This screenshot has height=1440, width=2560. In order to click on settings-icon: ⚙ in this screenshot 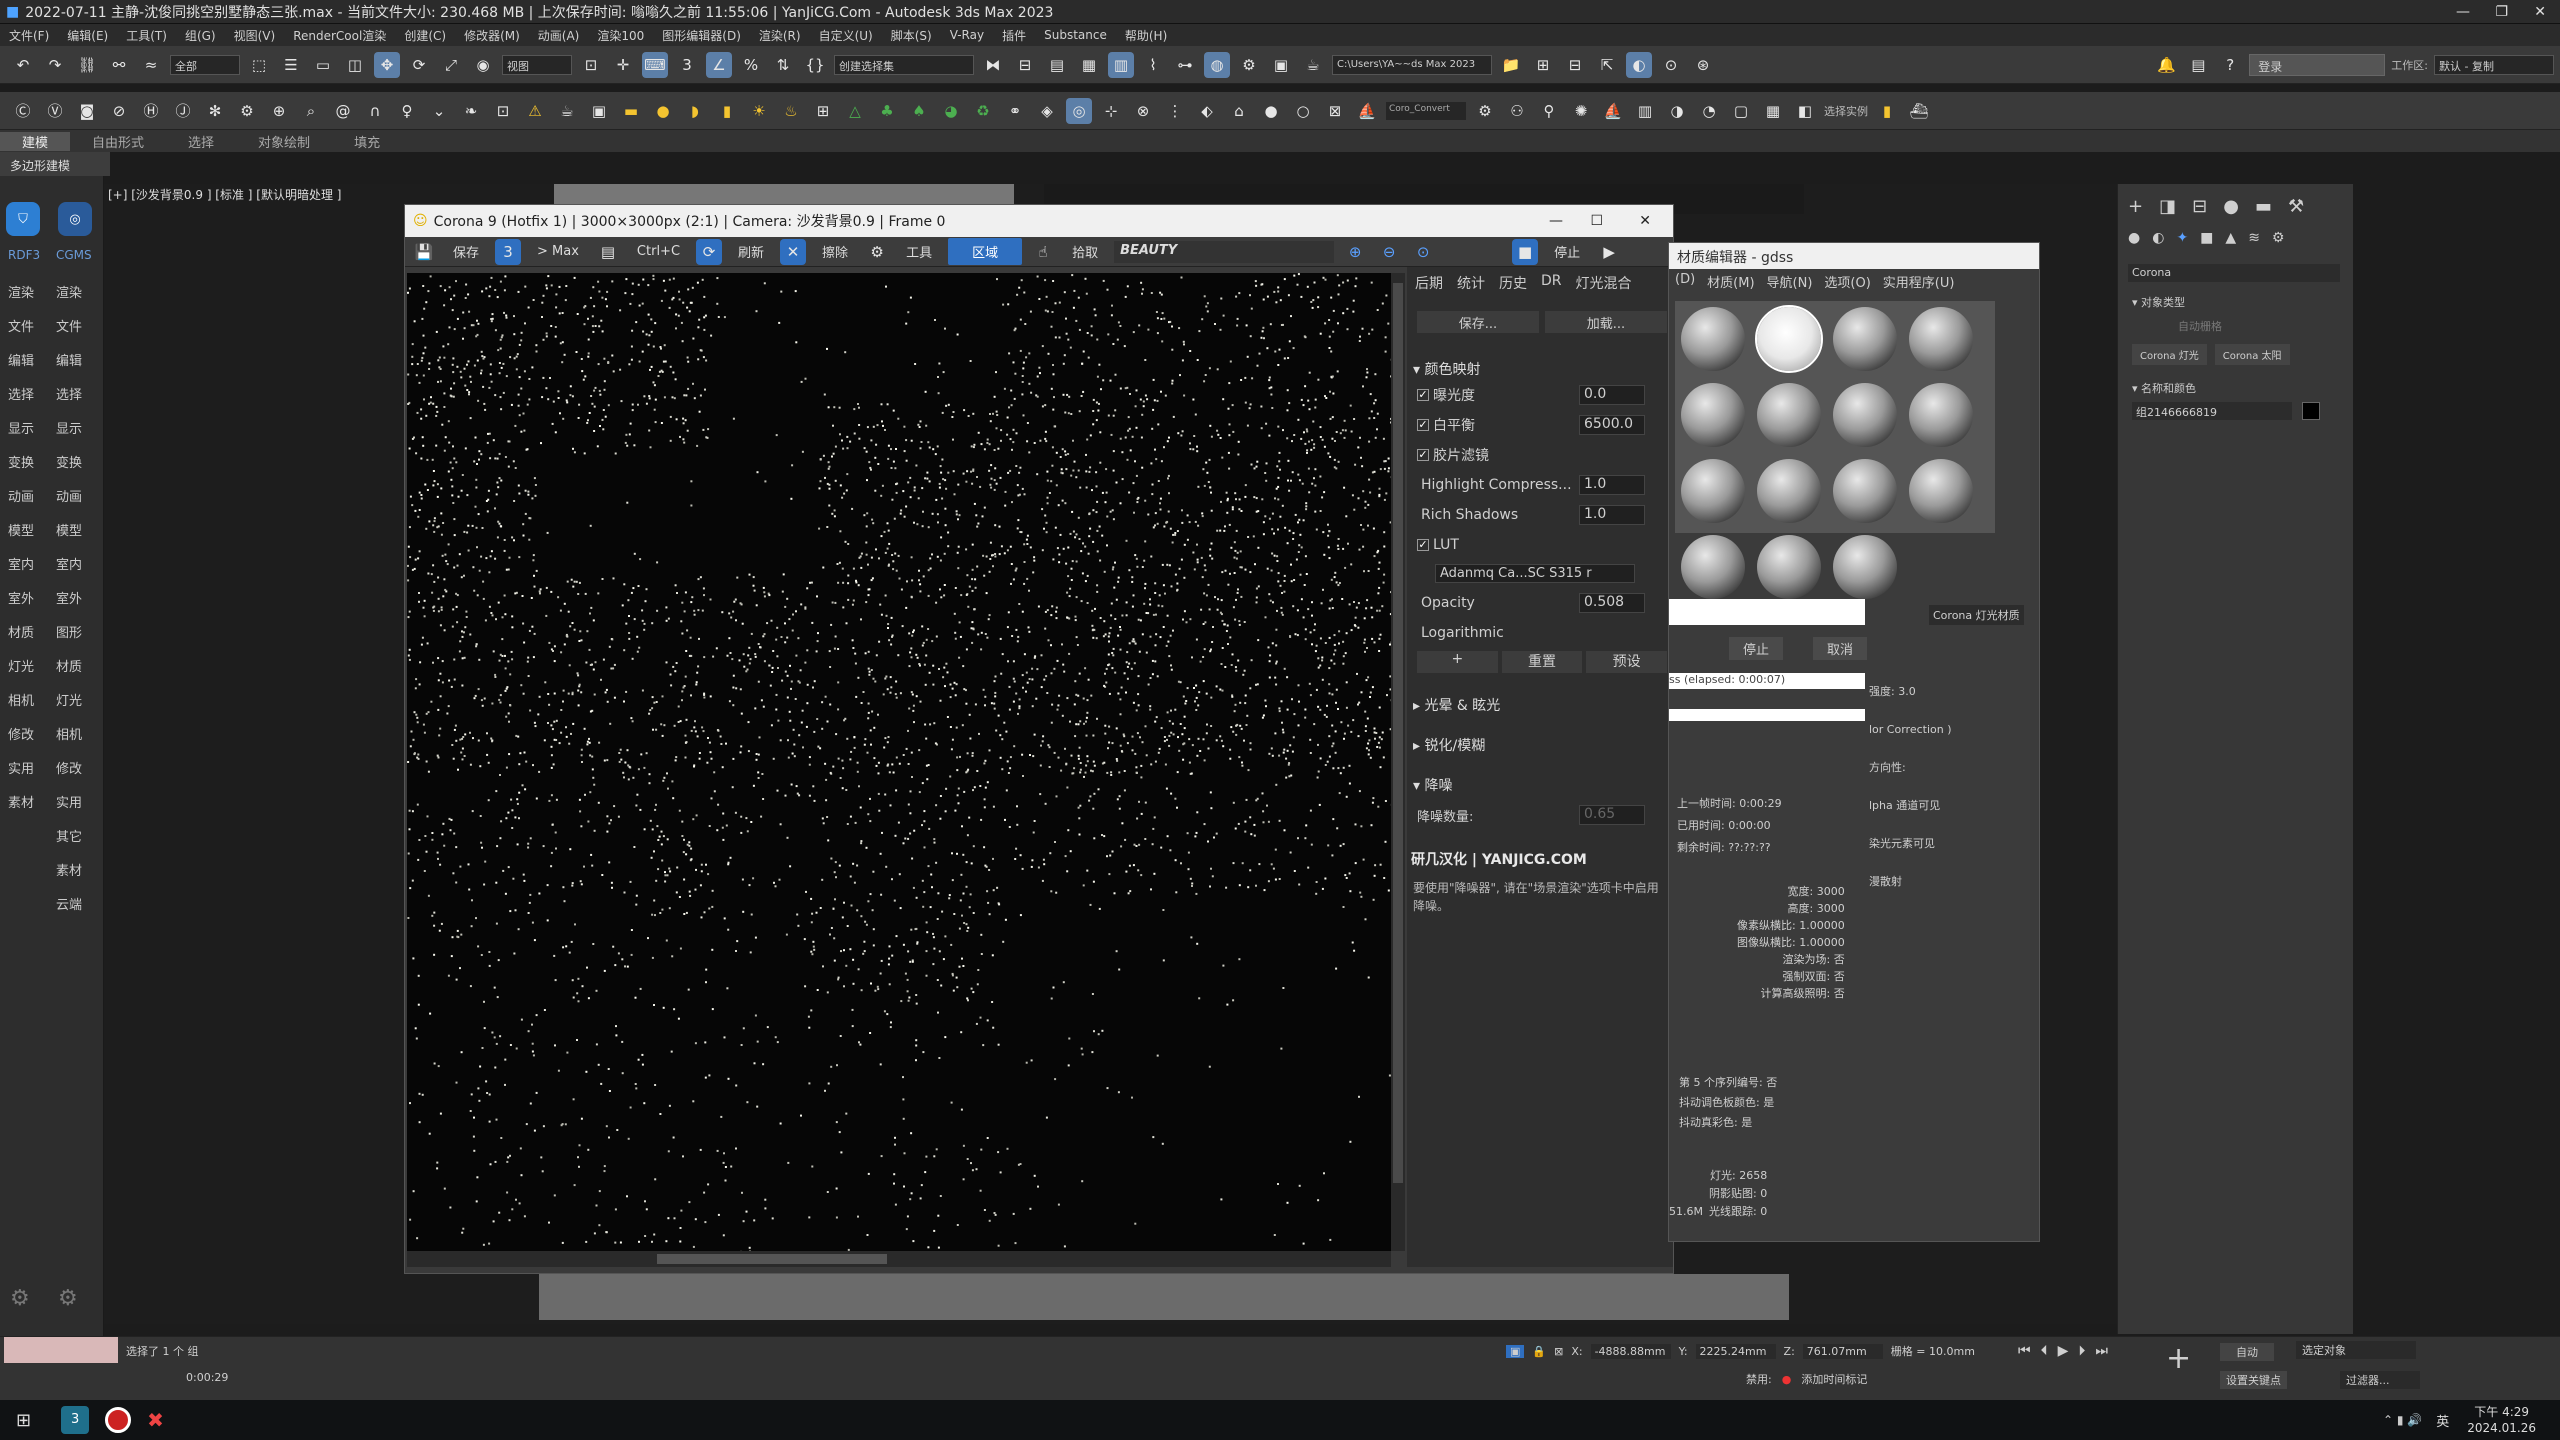, I will do `click(20, 1298)`.